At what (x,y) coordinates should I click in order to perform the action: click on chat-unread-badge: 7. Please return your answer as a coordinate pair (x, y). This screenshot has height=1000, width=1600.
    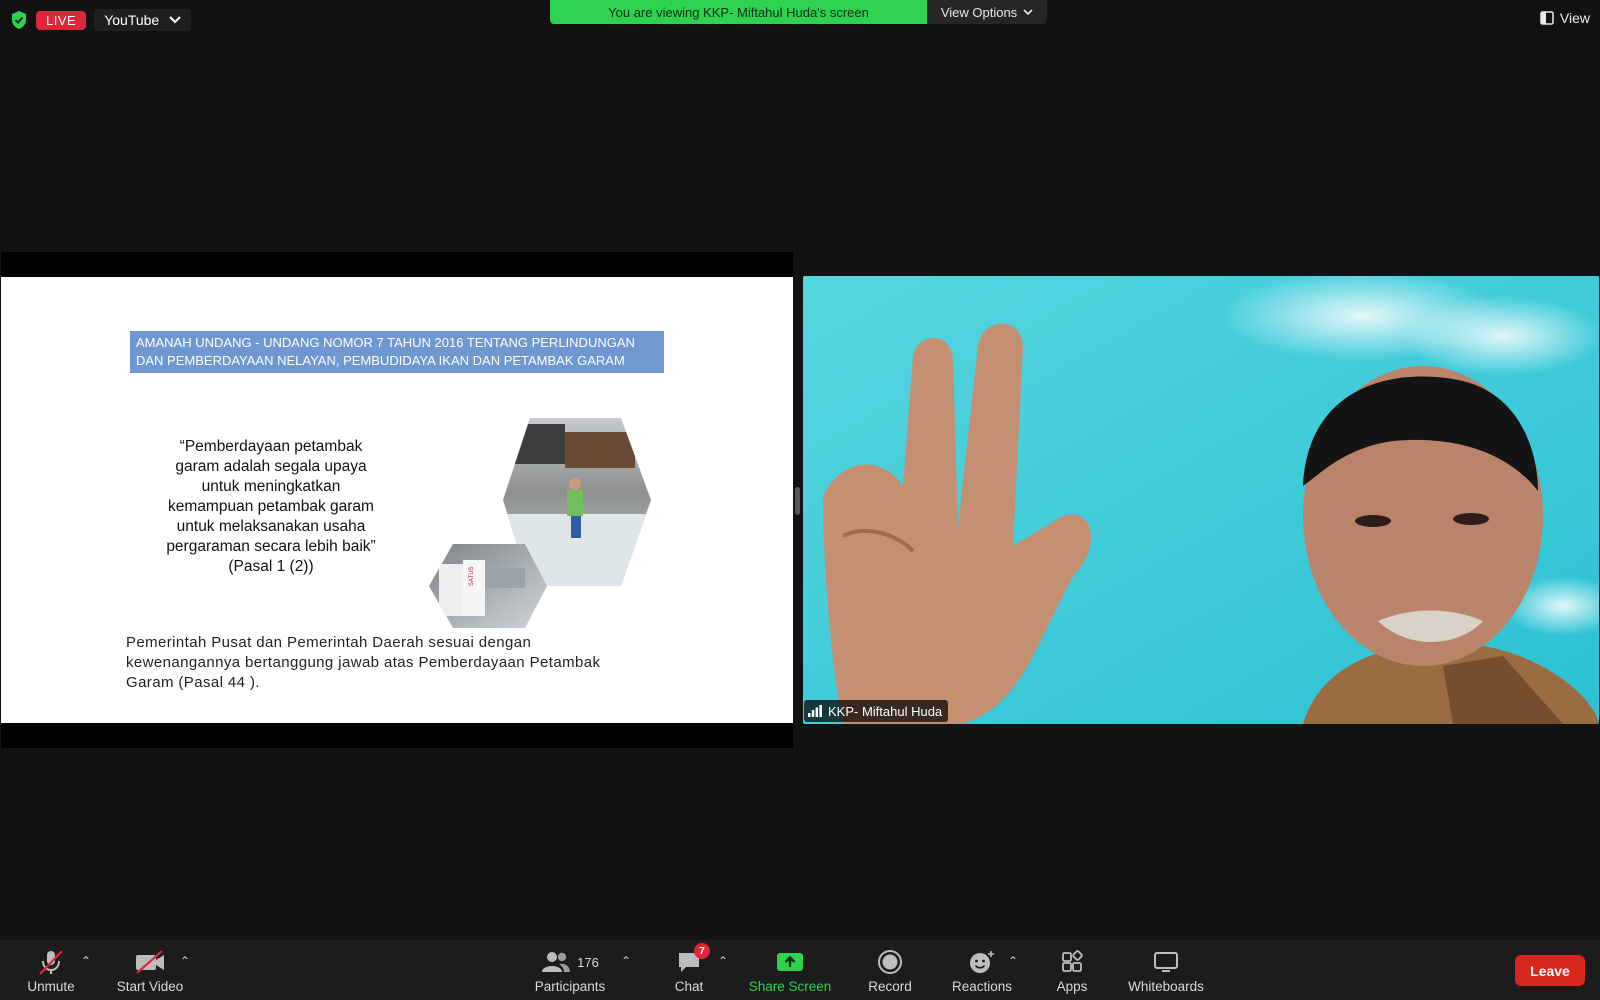
    Looking at the image, I should click on (702, 951).